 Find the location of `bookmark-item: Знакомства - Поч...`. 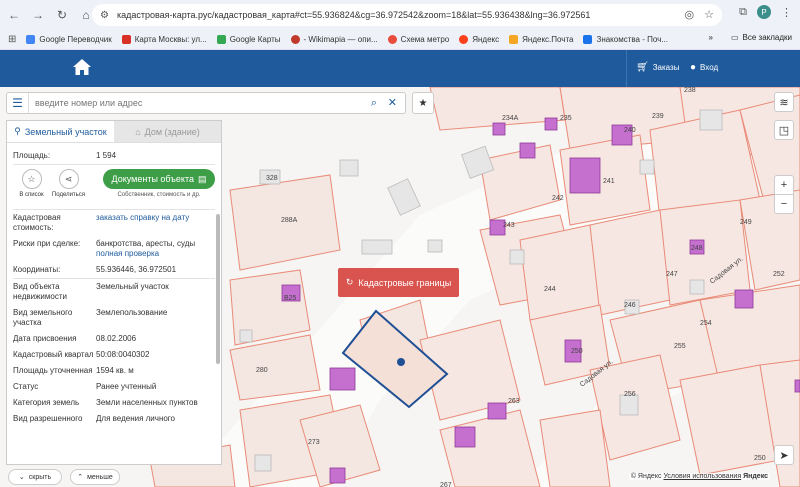

bookmark-item: Знакомства - Поч... is located at coordinates (625, 39).